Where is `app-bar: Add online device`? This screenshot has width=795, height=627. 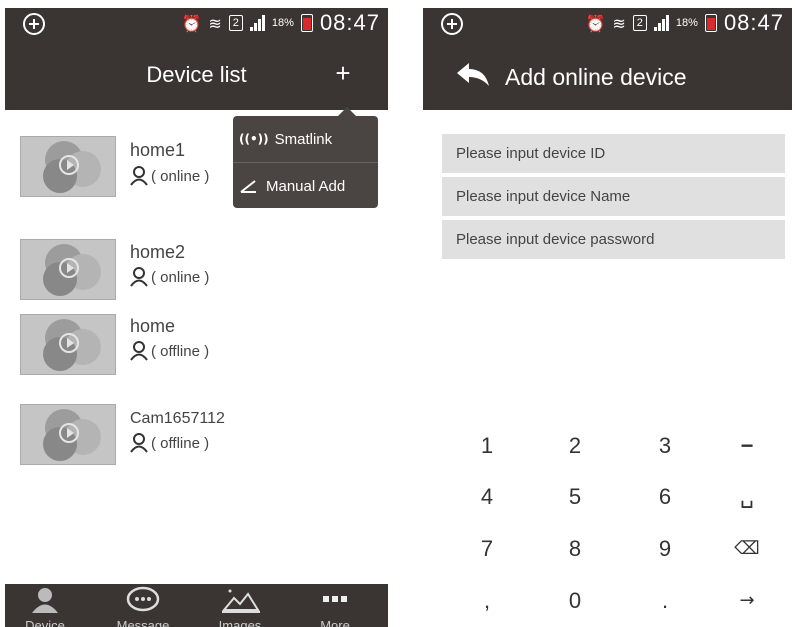
app-bar: Add online device is located at coordinates (607, 77).